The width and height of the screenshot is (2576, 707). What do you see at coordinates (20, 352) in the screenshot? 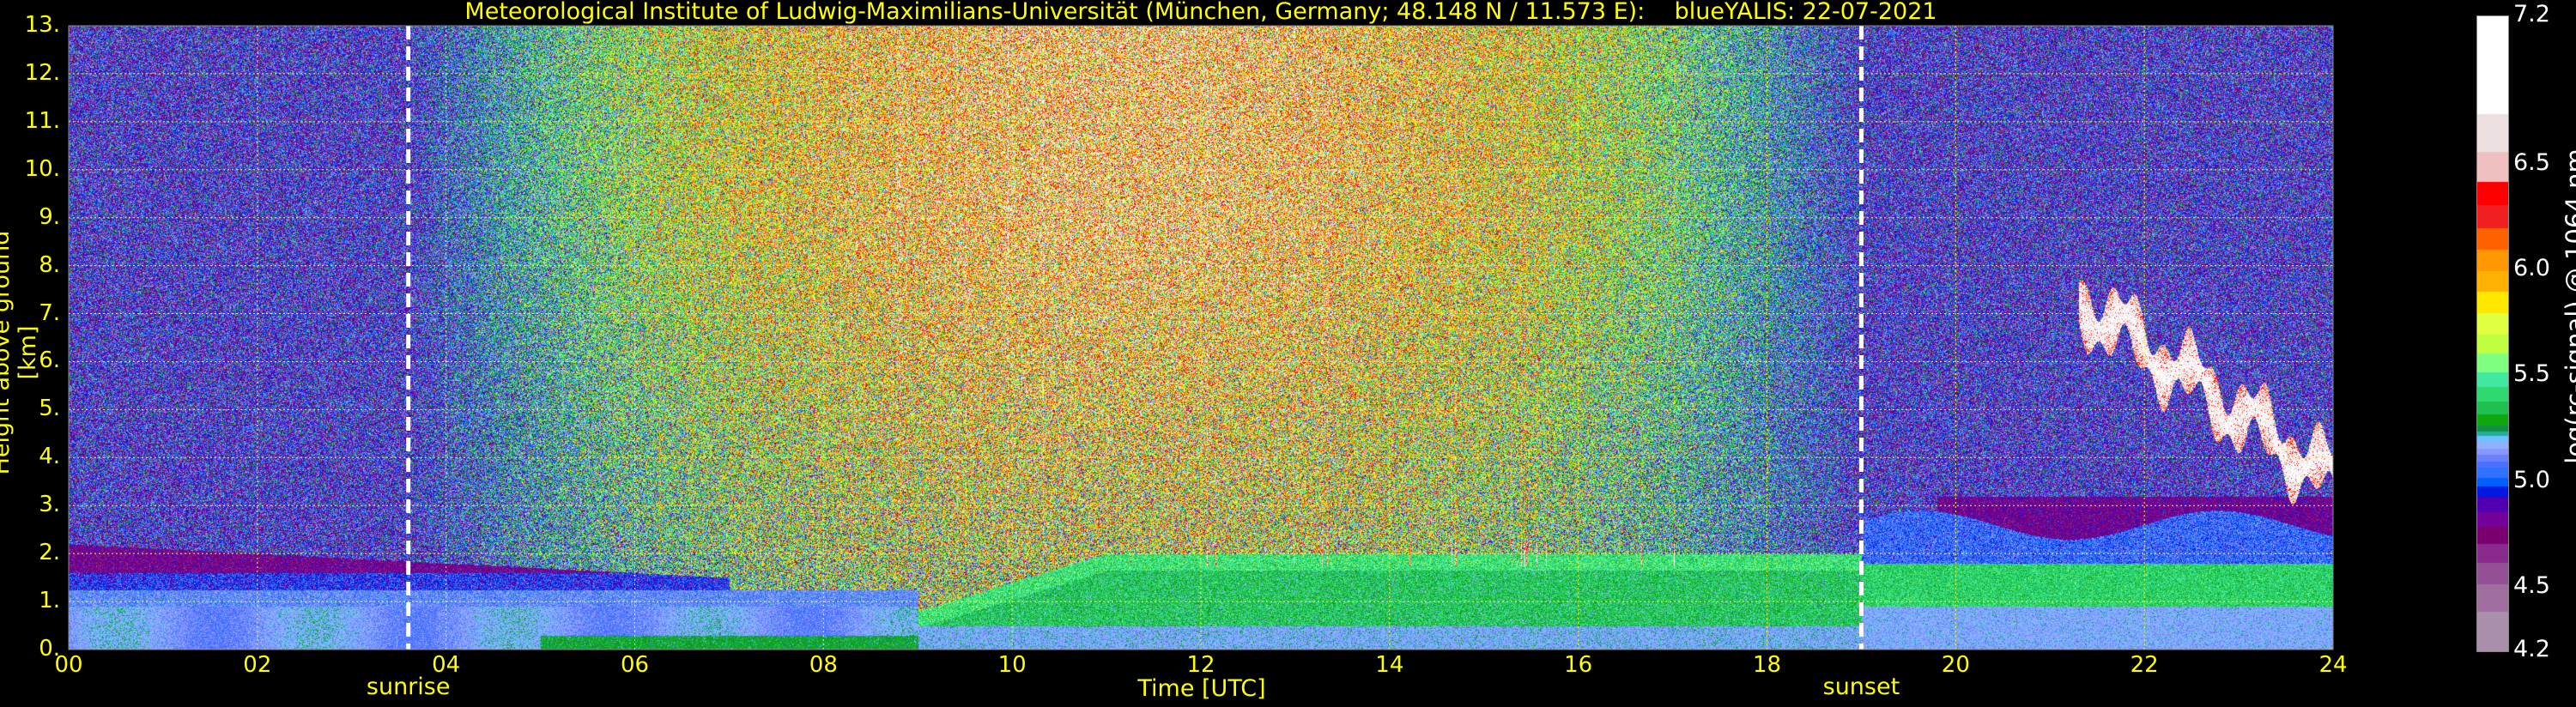
I see `y-axis-label: Height above ground [km]` at bounding box center [20, 352].